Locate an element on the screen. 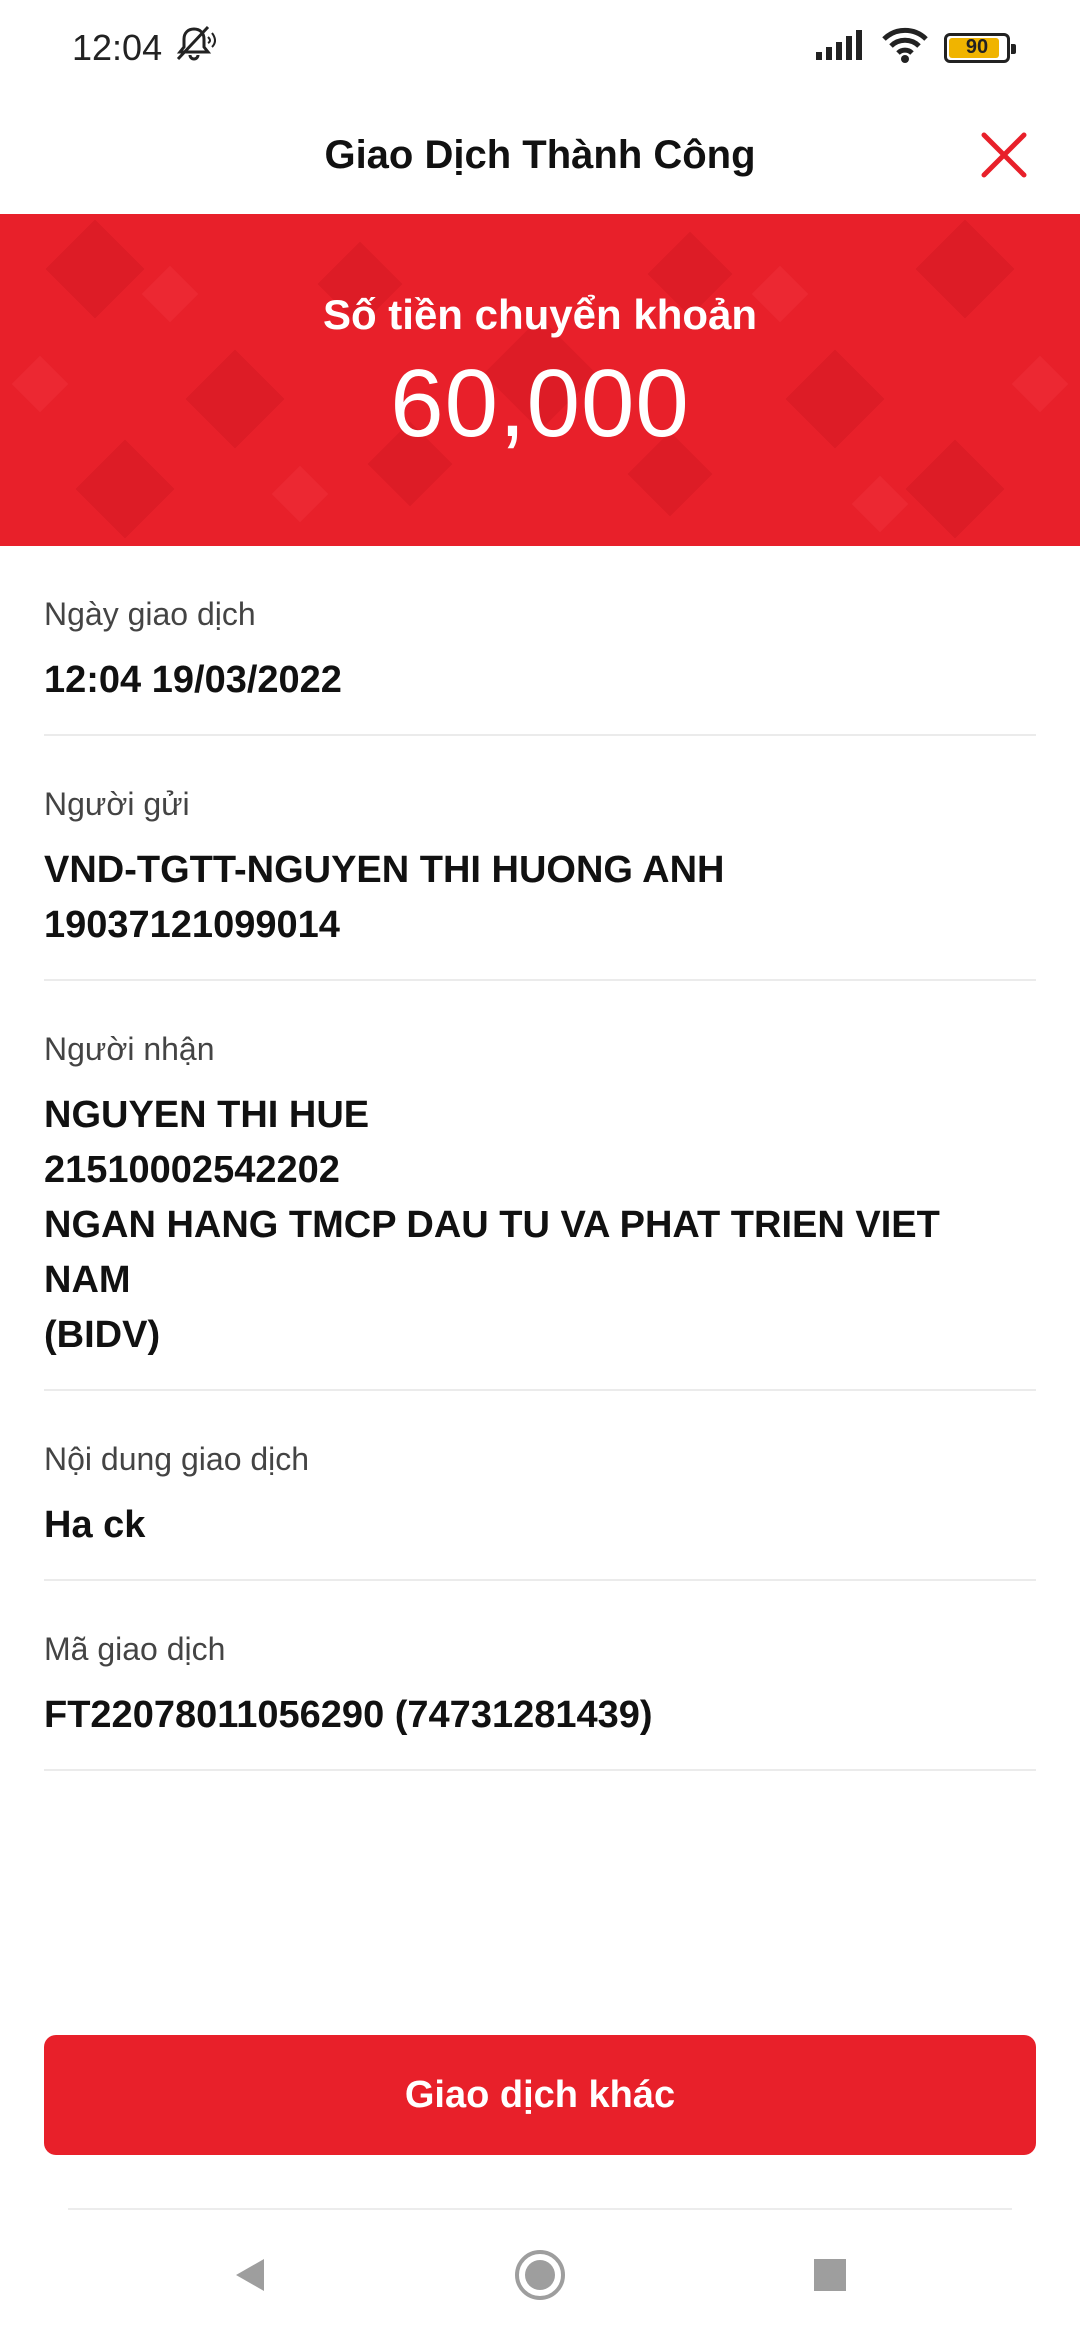  page-title: Giao Dịch Thành Công is located at coordinates (540, 154).